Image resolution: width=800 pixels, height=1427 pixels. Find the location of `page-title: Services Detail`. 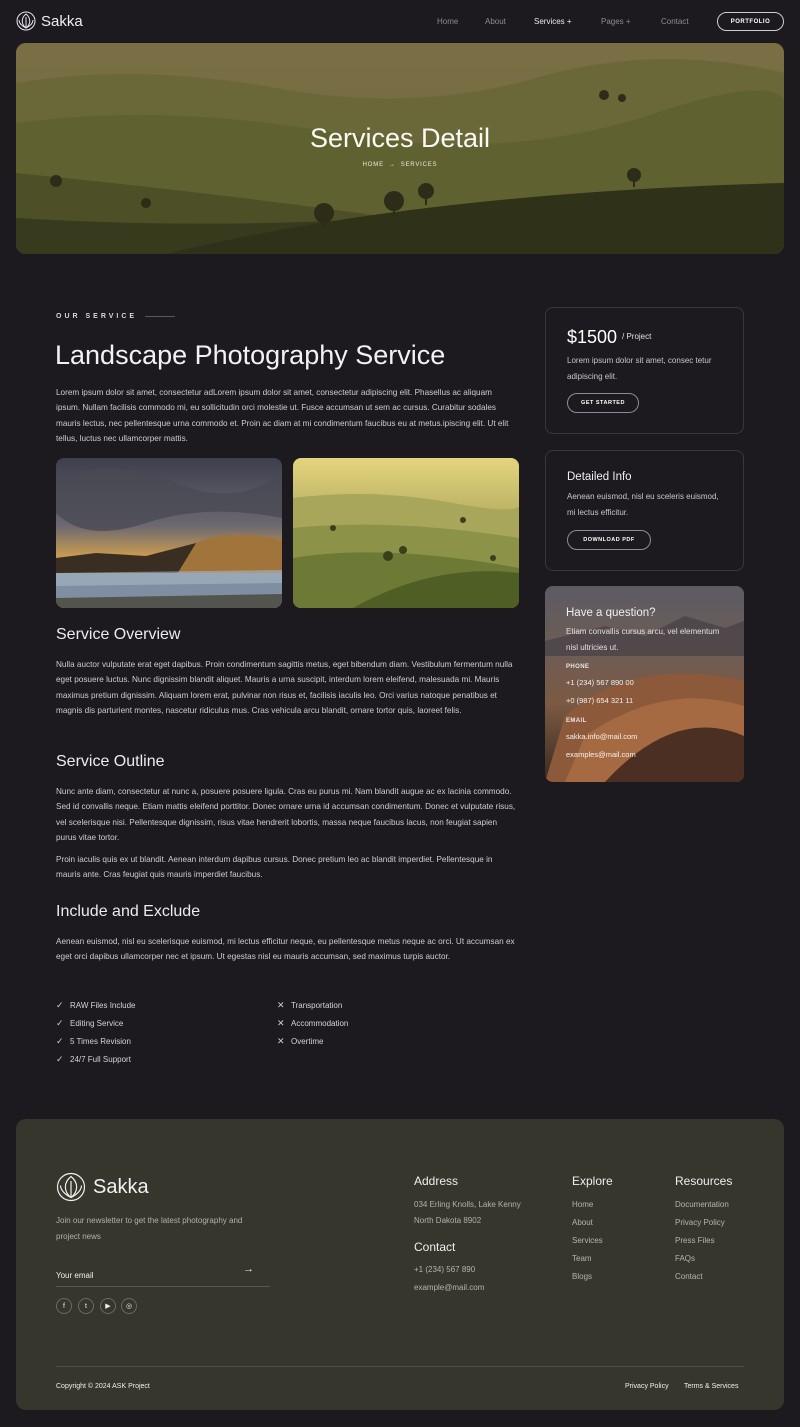

page-title: Services Detail is located at coordinates (400, 138).